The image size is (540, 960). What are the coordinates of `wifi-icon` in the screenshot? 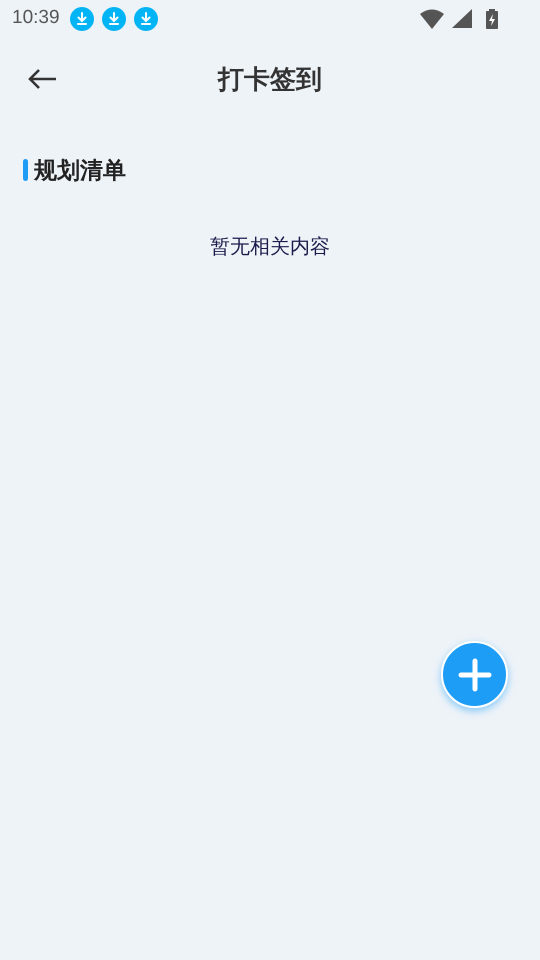 It's located at (432, 18).